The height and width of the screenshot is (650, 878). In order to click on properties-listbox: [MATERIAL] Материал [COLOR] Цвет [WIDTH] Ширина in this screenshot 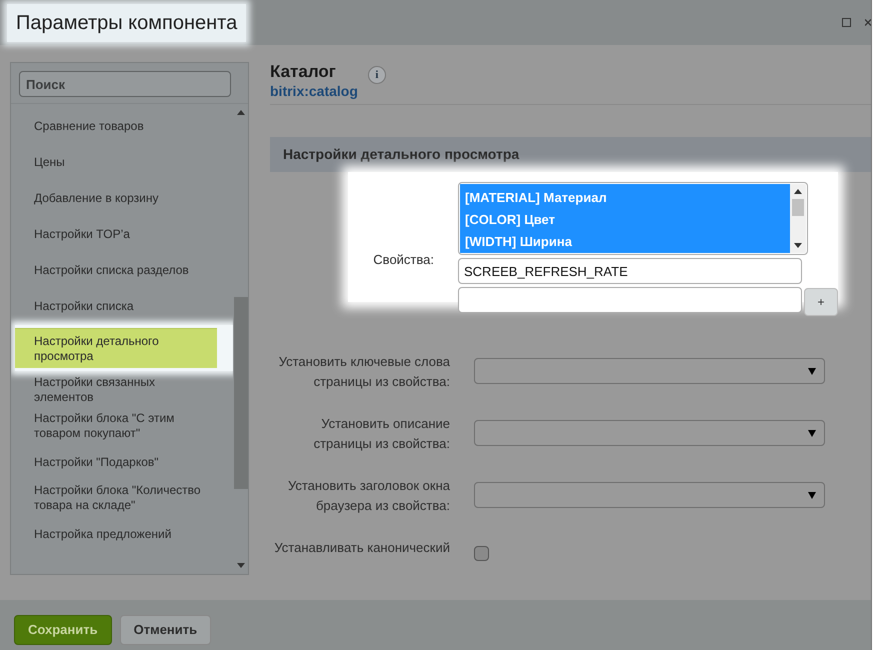, I will do `click(633, 218)`.